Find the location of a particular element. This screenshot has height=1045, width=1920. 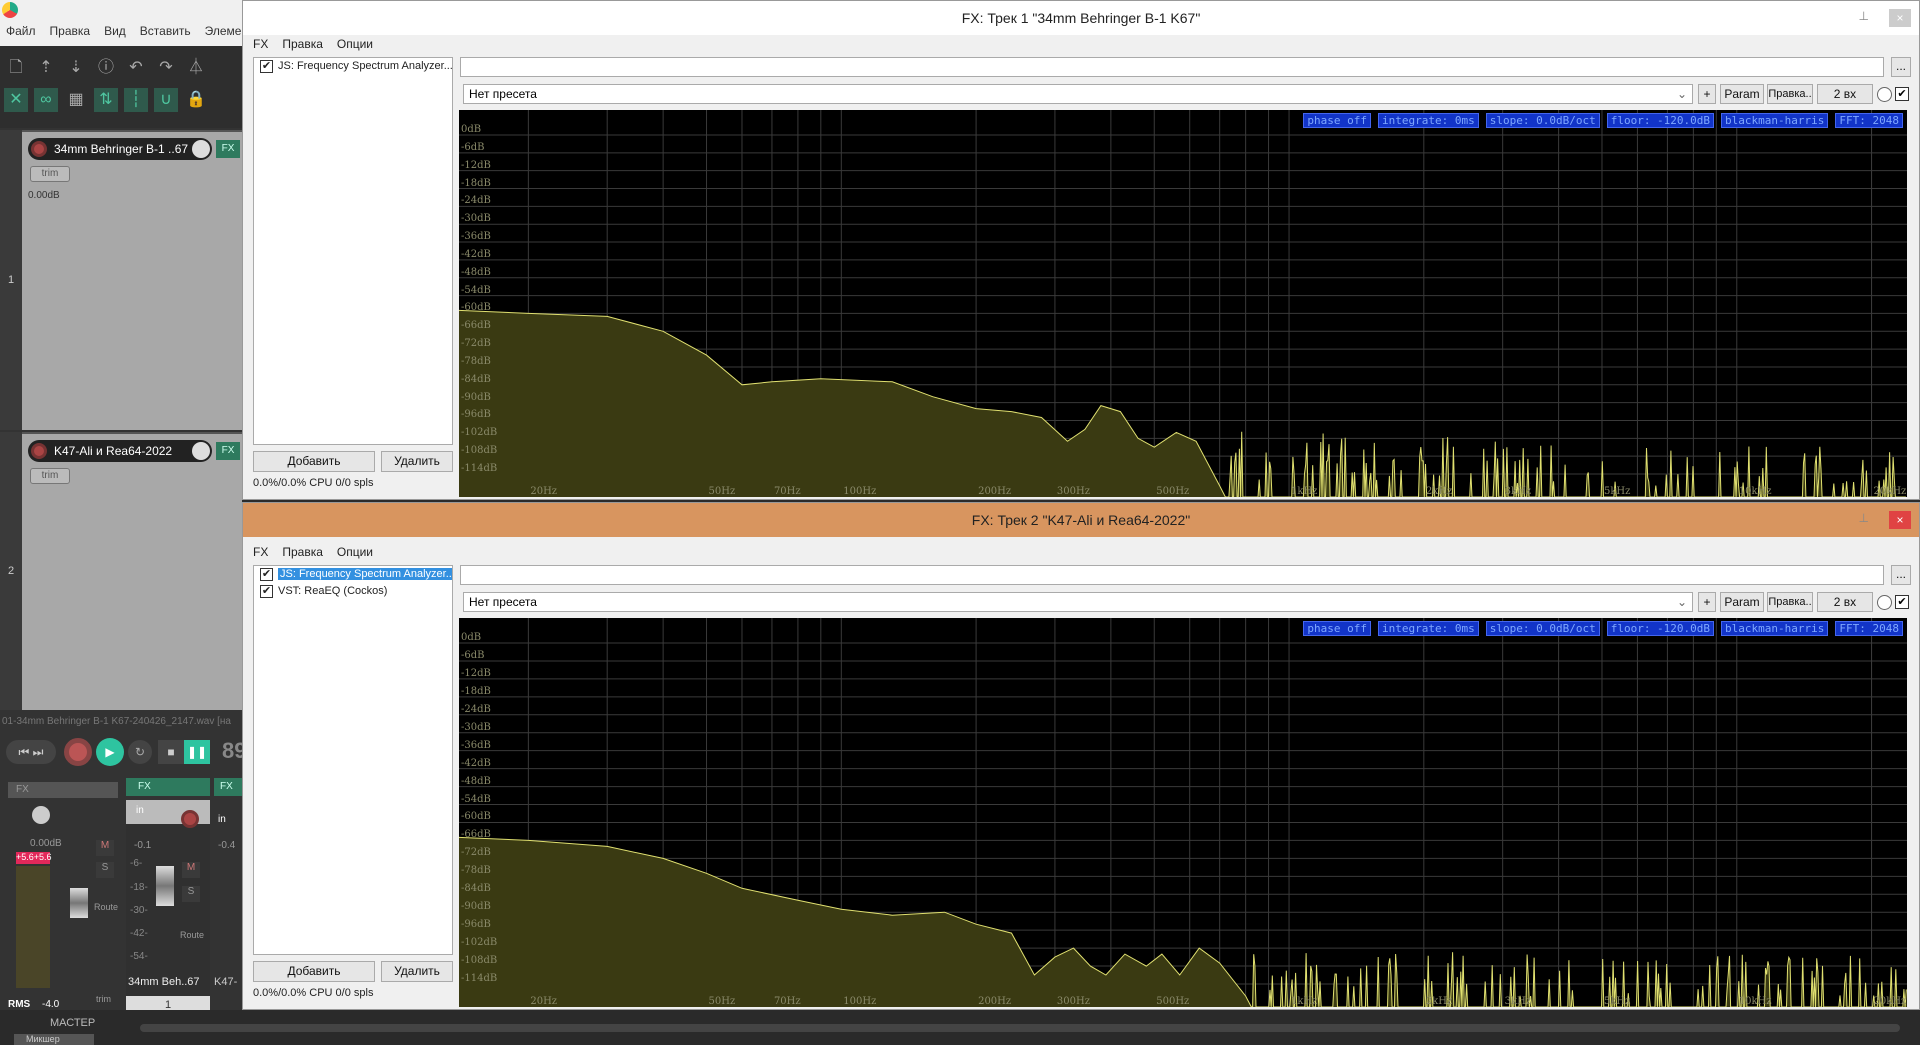

new-project-icon: 🗋 is located at coordinates (16, 68).